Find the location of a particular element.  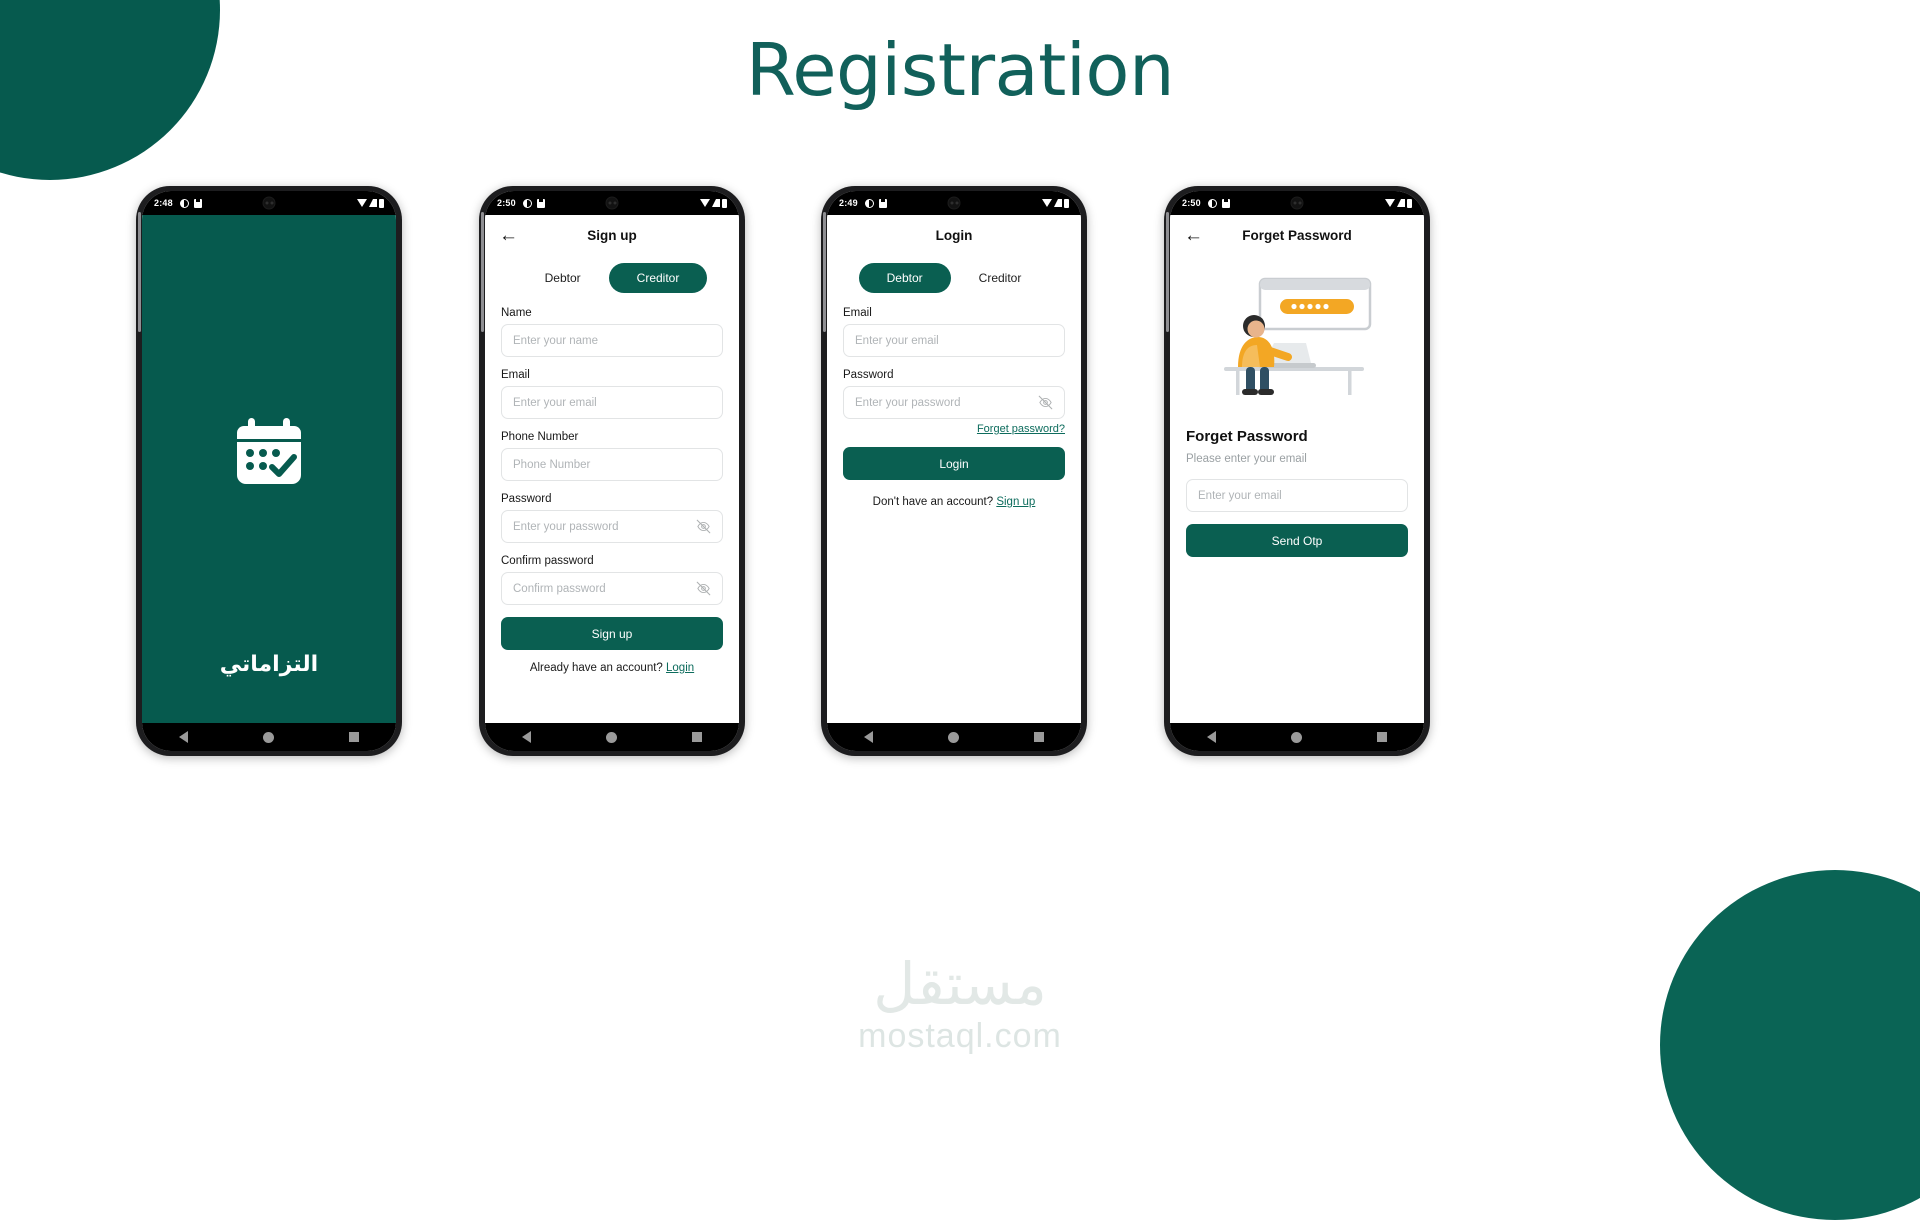

login-prompt: Already have an account? Login is located at coordinates (612, 668).